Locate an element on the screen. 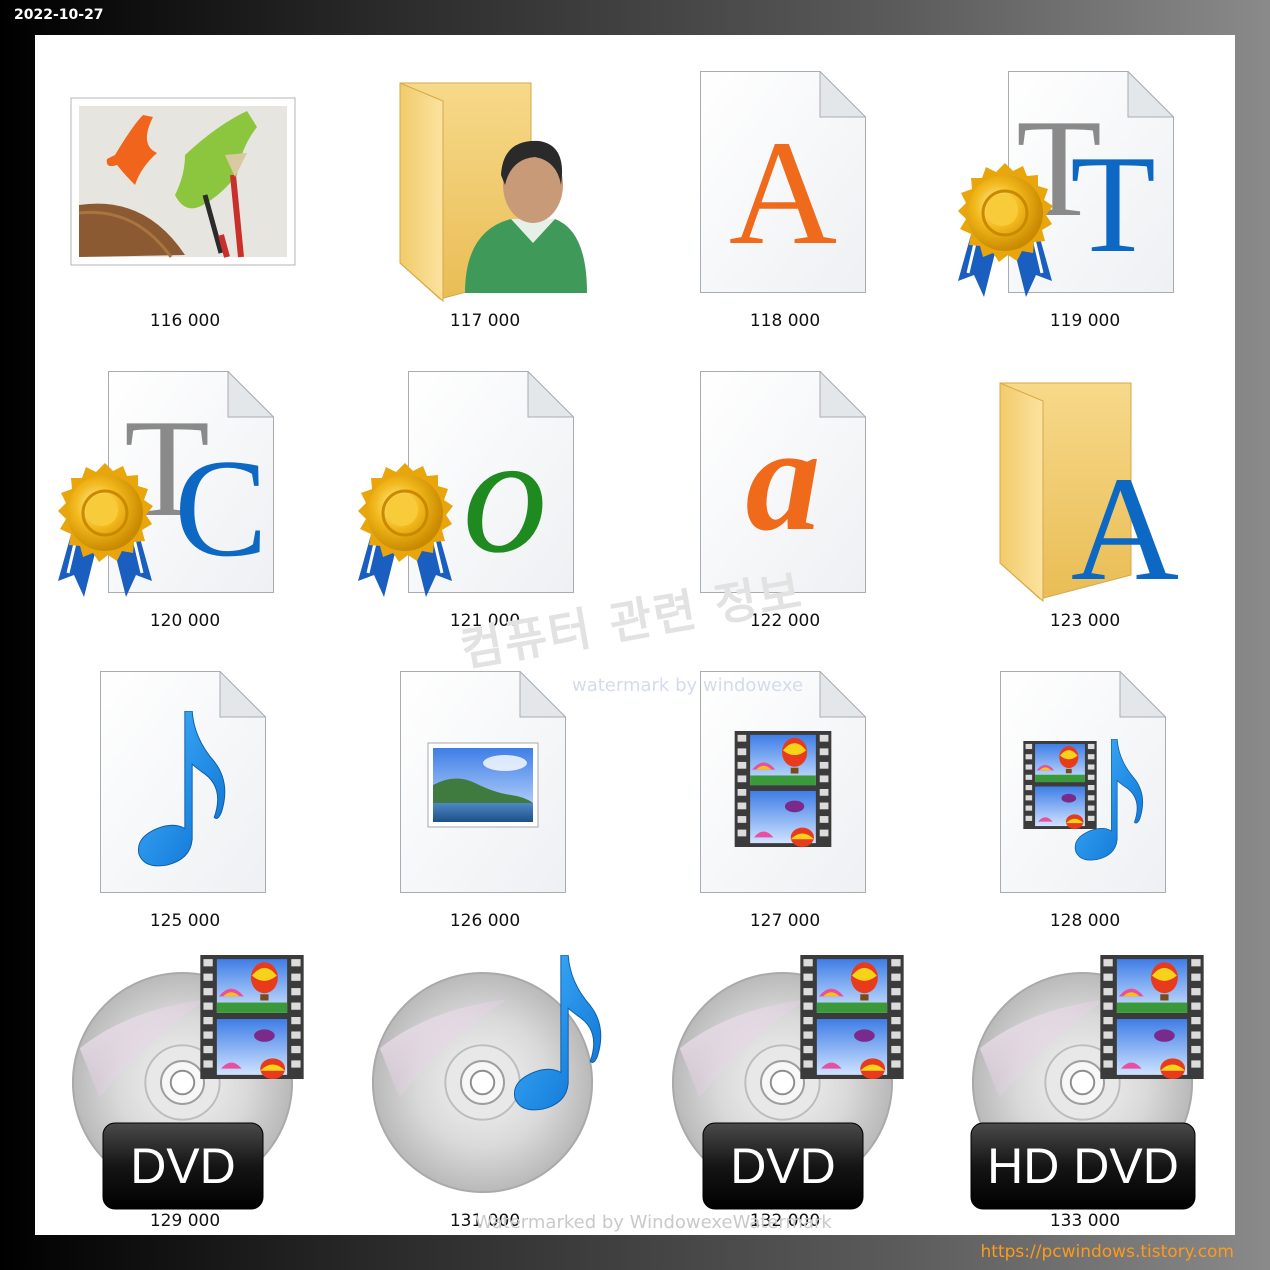 The height and width of the screenshot is (1270, 1270). icon-label: 126 000 is located at coordinates (485, 921).